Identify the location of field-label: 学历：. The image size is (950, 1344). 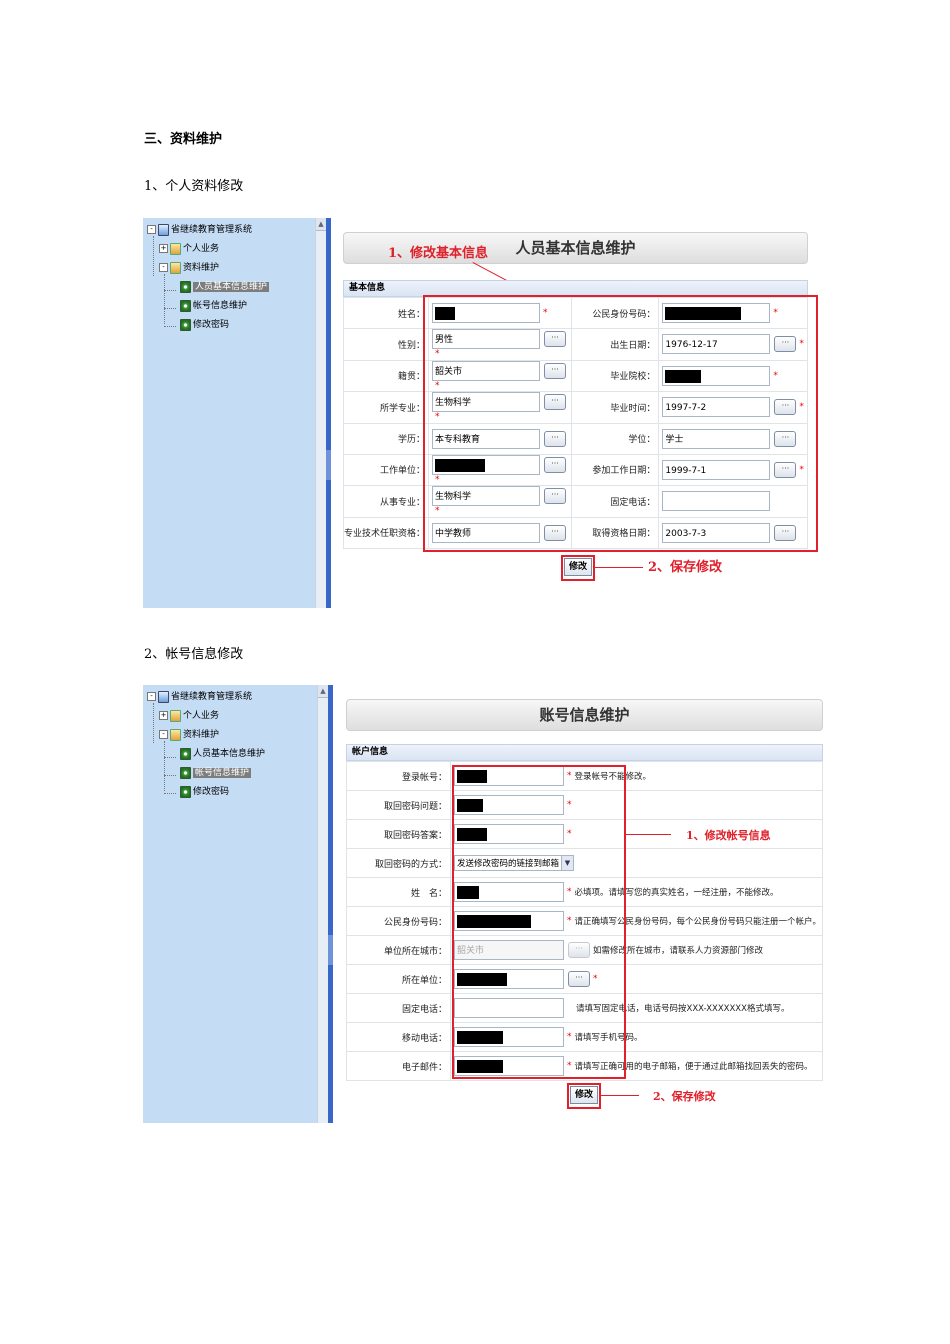
(386, 438).